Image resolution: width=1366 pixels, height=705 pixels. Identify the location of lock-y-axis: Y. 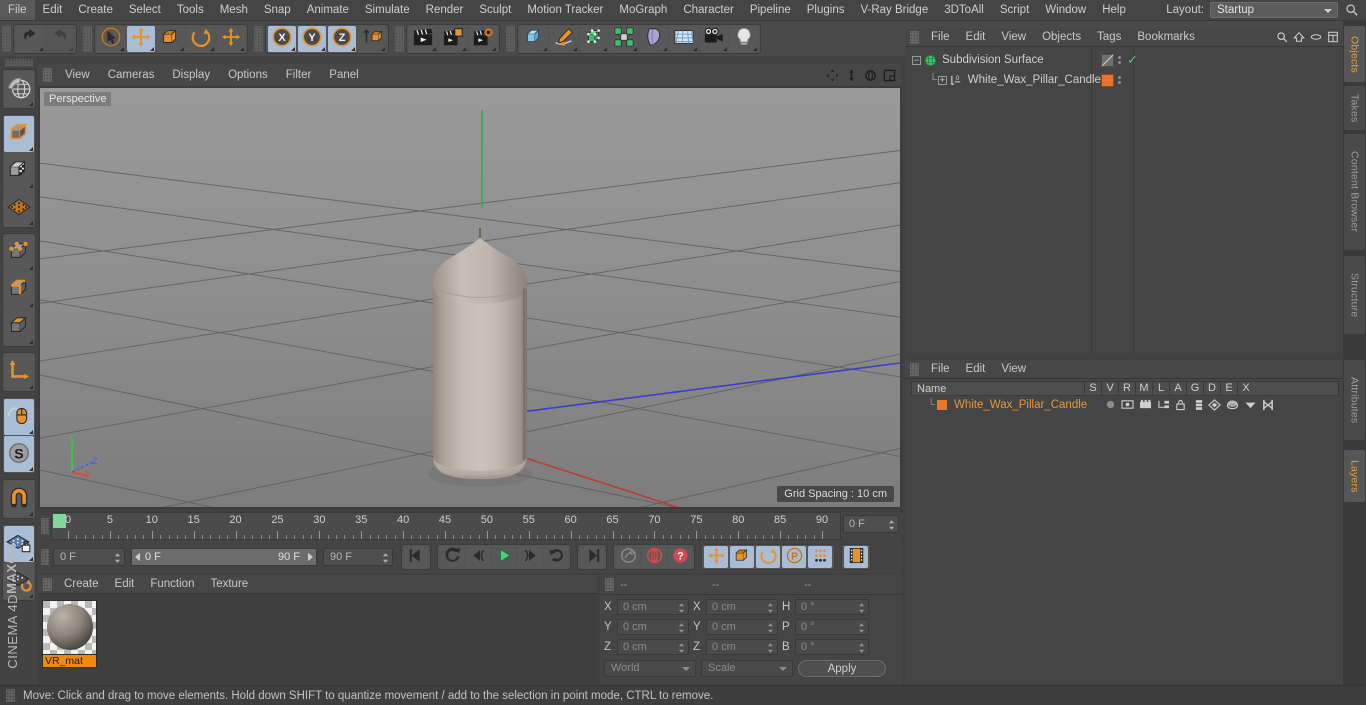
(312, 38).